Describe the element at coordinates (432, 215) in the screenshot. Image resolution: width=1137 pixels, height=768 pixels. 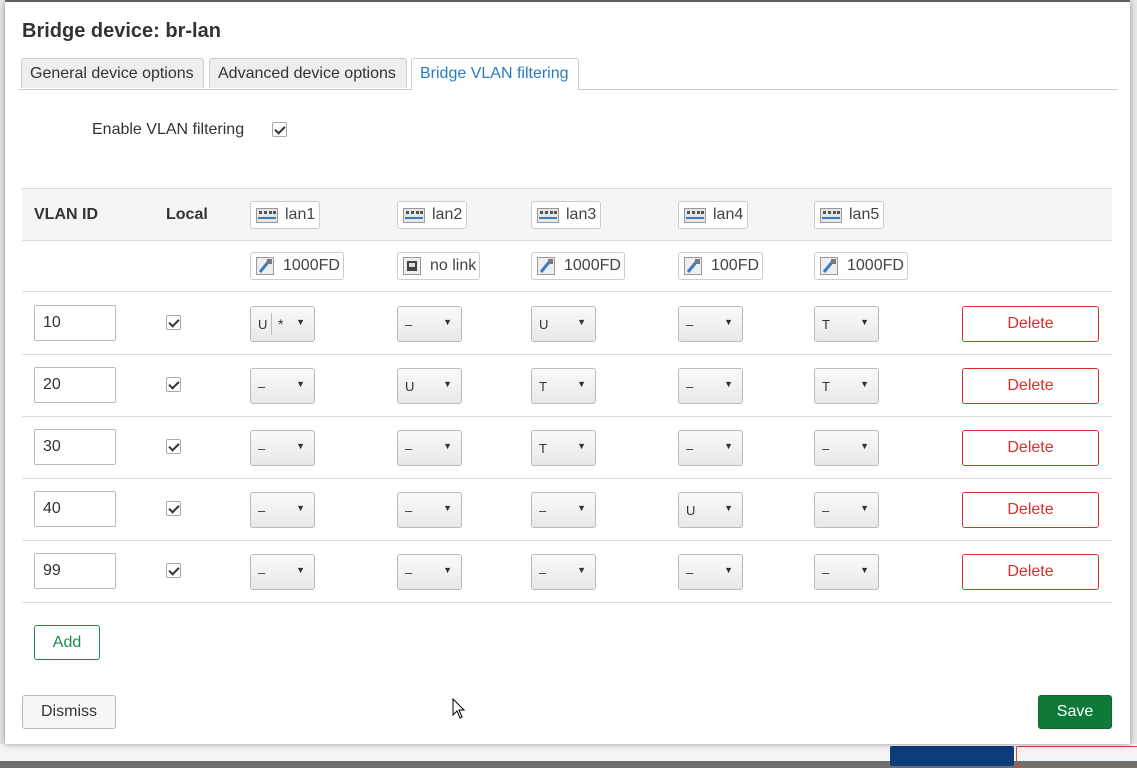
I see `port-lan2-chip: lan2` at that location.